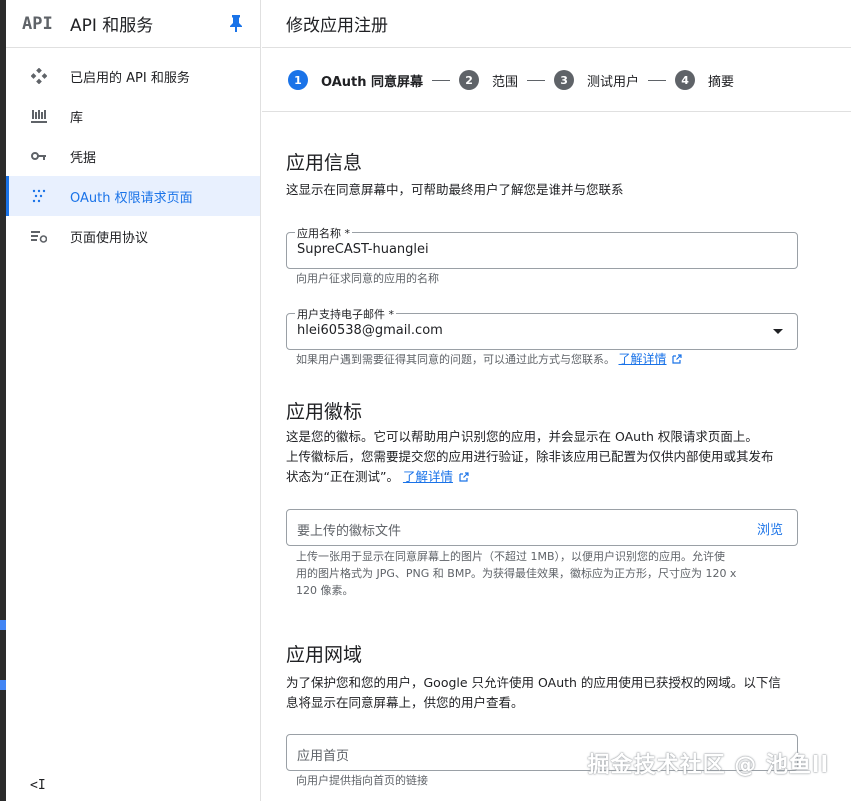 This screenshot has width=851, height=801. Describe the element at coordinates (770, 528) in the screenshot. I see `browse-button: 浏览` at that location.